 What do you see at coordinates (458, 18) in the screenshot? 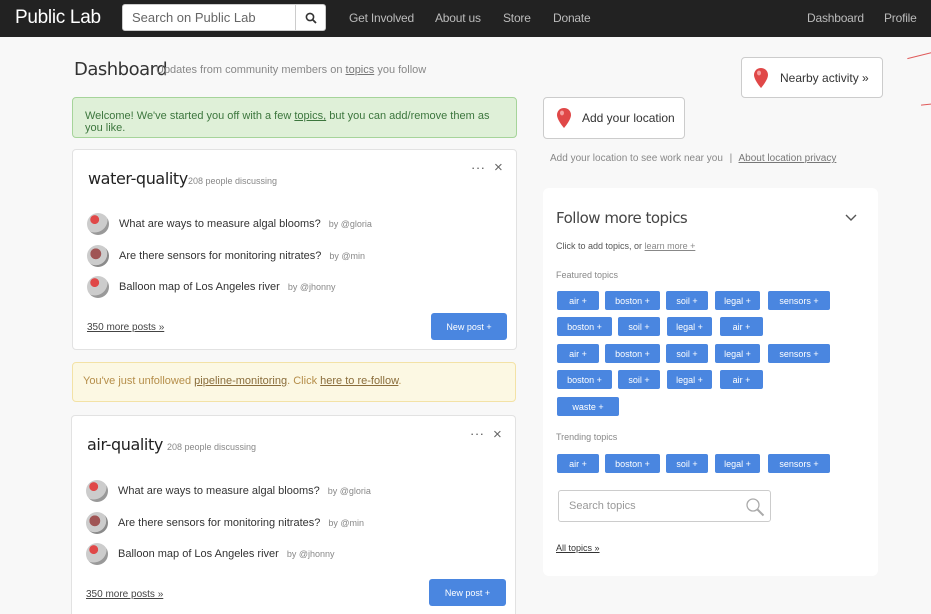
I see `nav-about-us: About us` at bounding box center [458, 18].